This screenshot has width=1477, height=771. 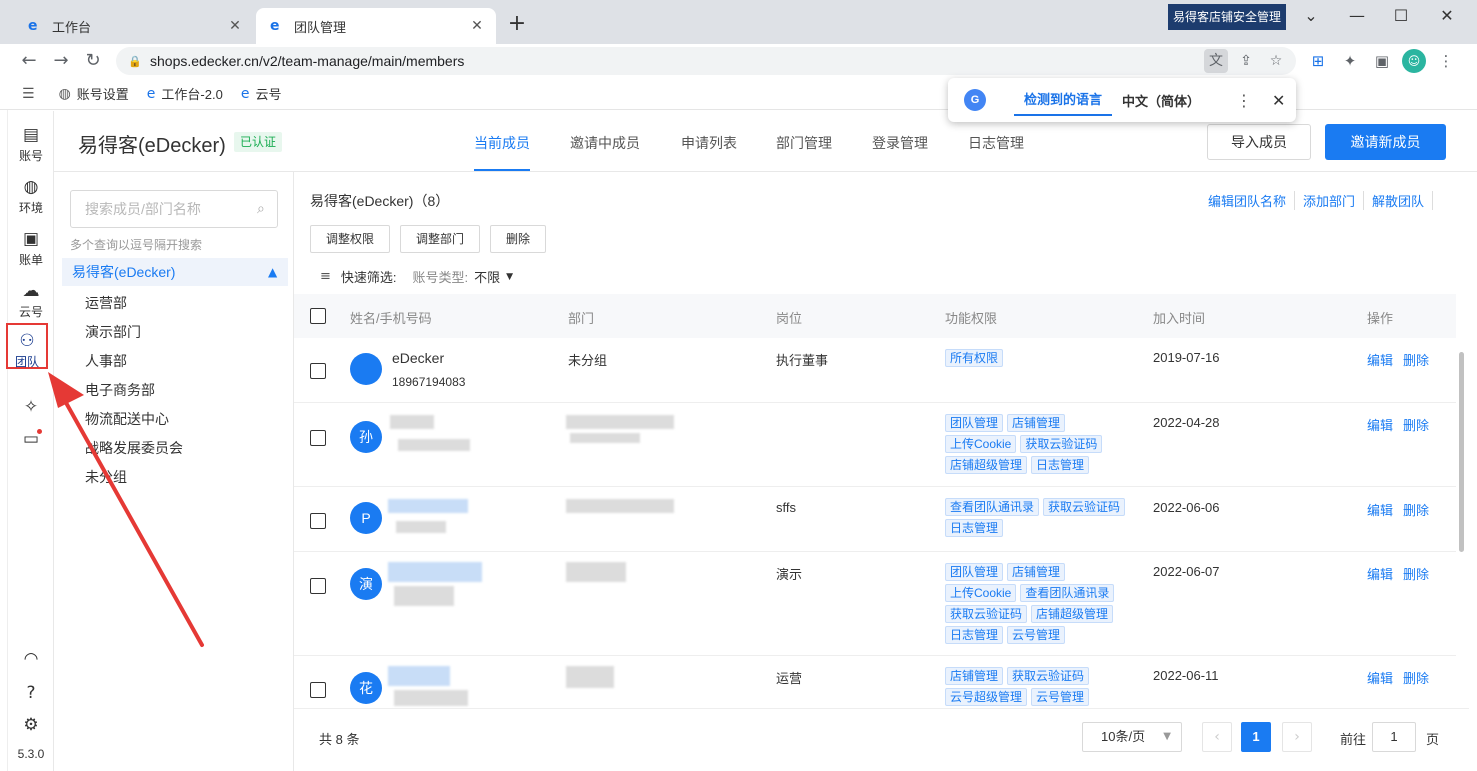 I want to click on chevron-up-icon: ▲, so click(x=278, y=272).